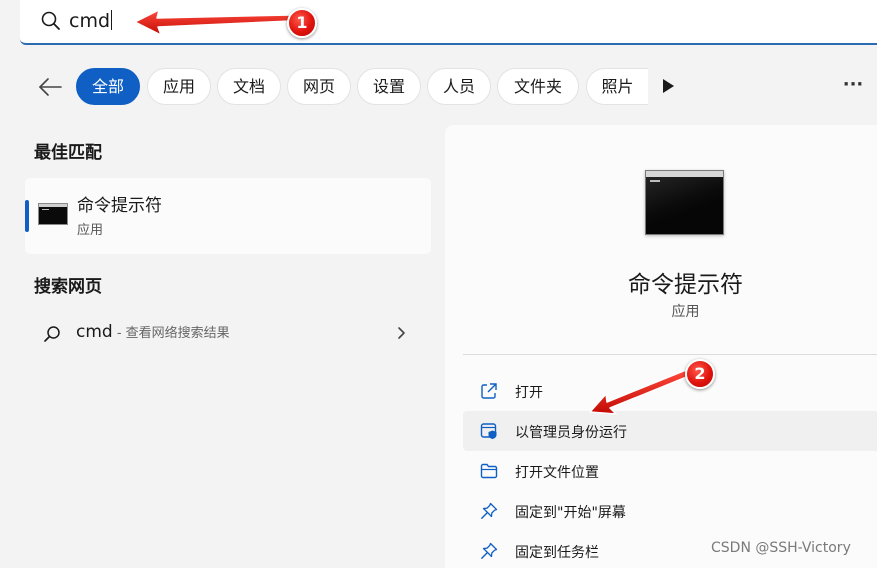  What do you see at coordinates (249, 86) in the screenshot?
I see `tab-documents: 文档` at bounding box center [249, 86].